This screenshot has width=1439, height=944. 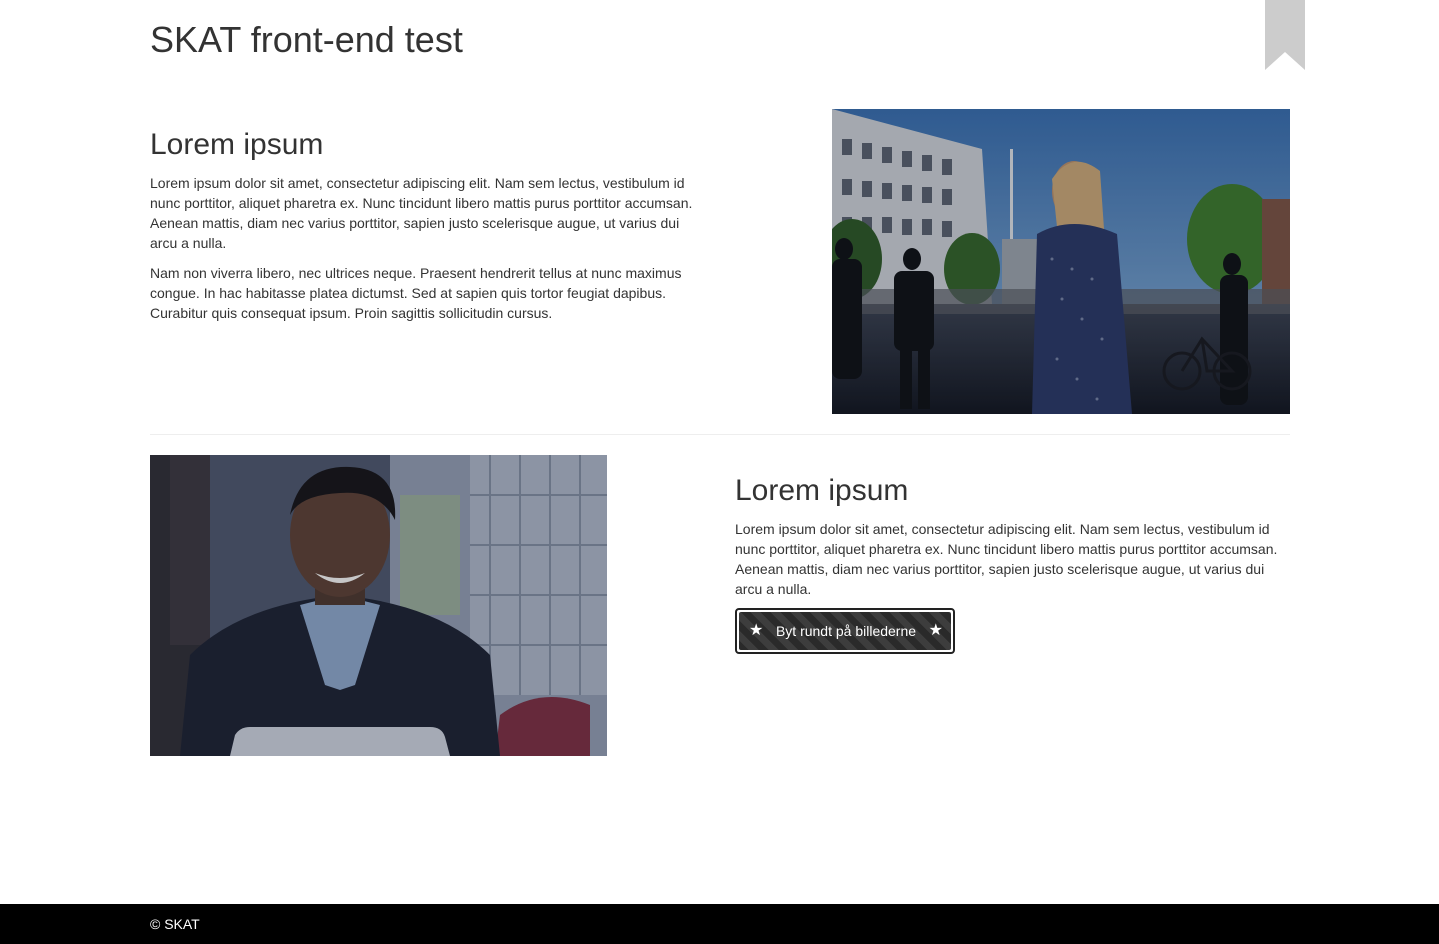 I want to click on swap-images-button-face: ★ Byt rundt på billederne ★, so click(x=845, y=631).